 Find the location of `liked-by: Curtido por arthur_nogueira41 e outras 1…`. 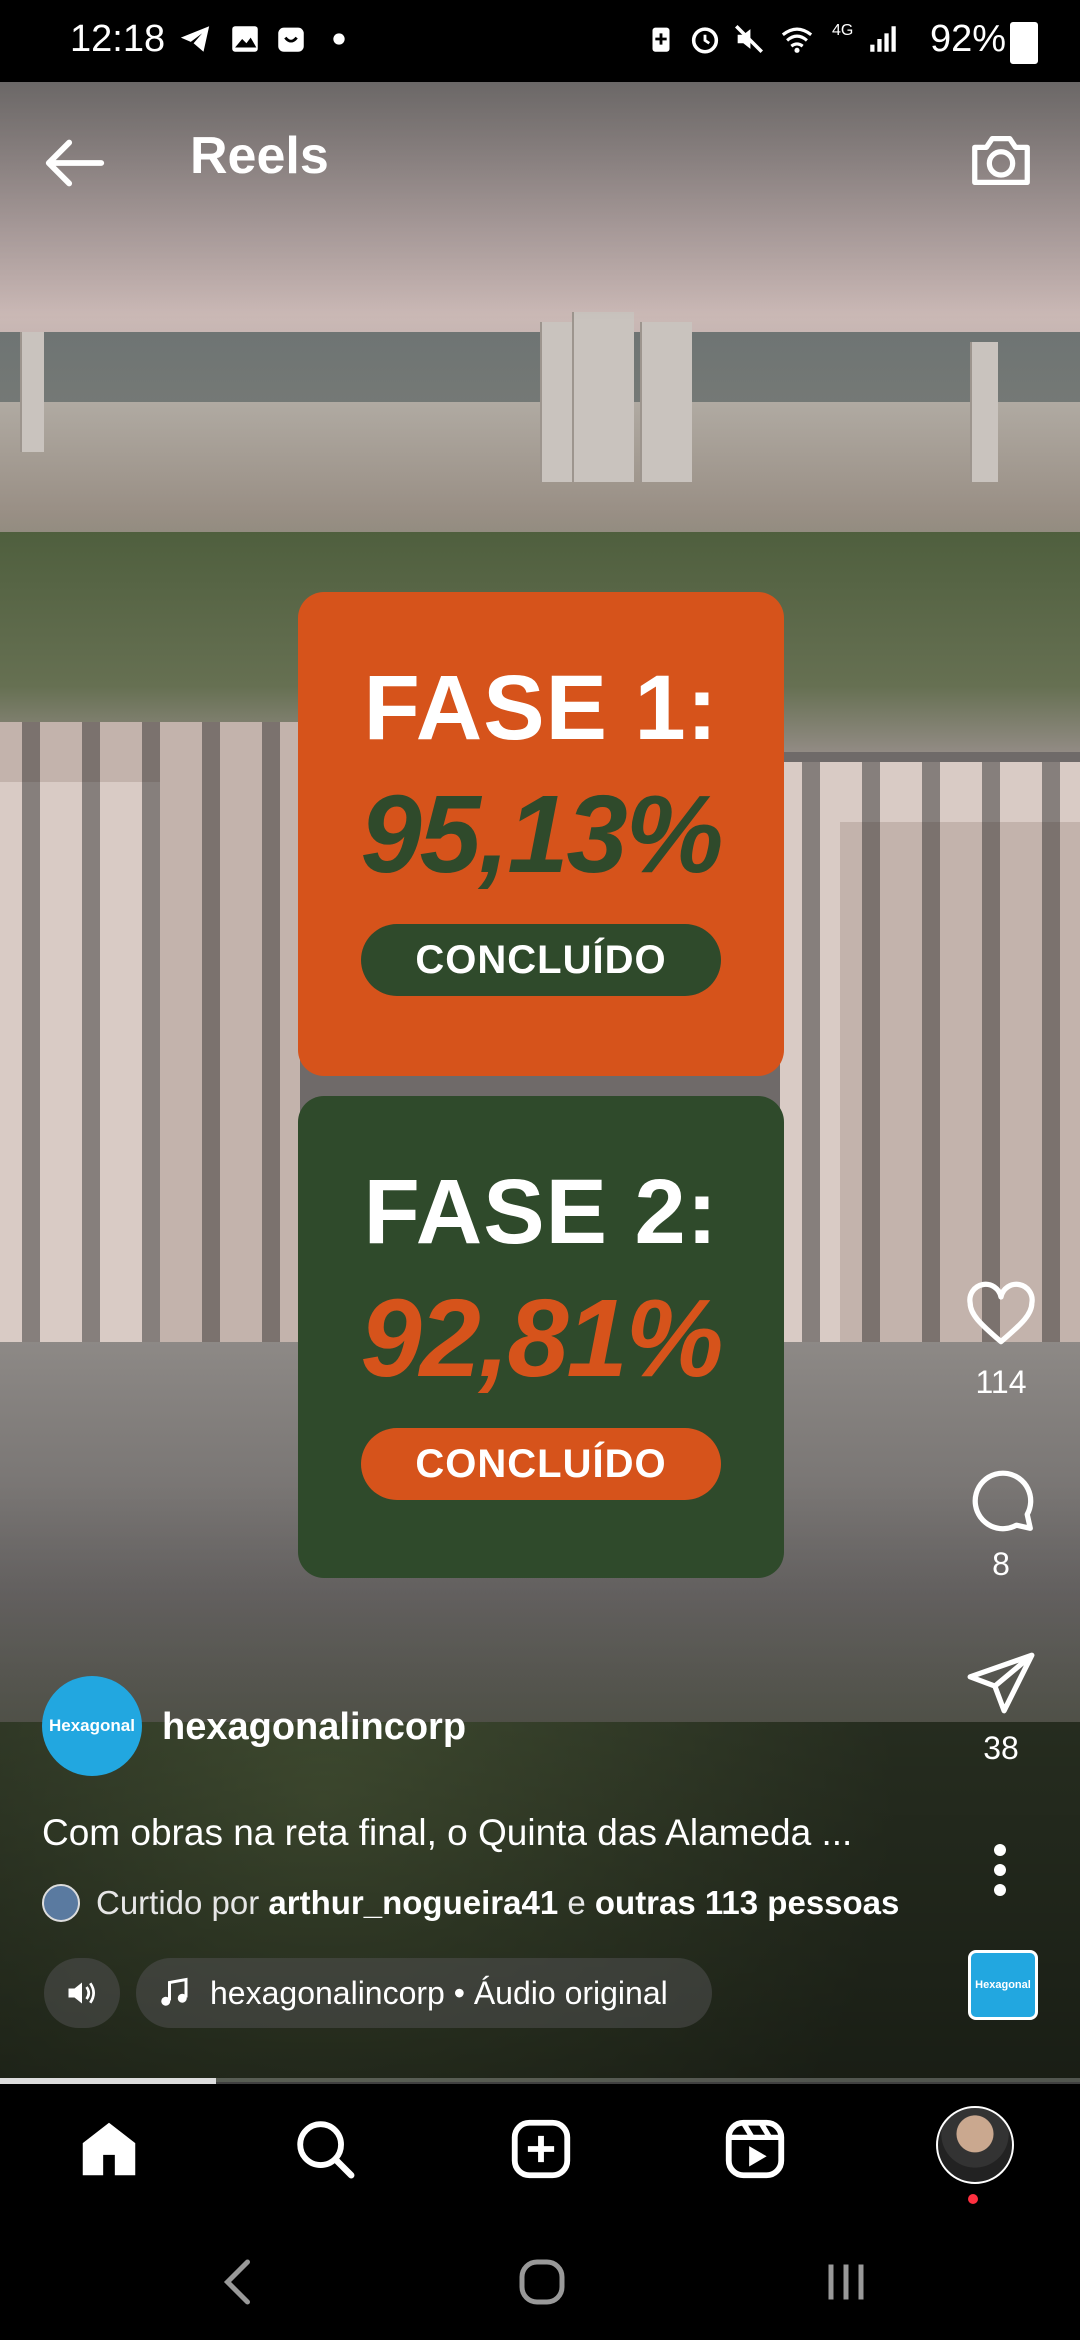

liked-by: Curtido por arthur_nogueira41 e outras 1… is located at coordinates (470, 1903).